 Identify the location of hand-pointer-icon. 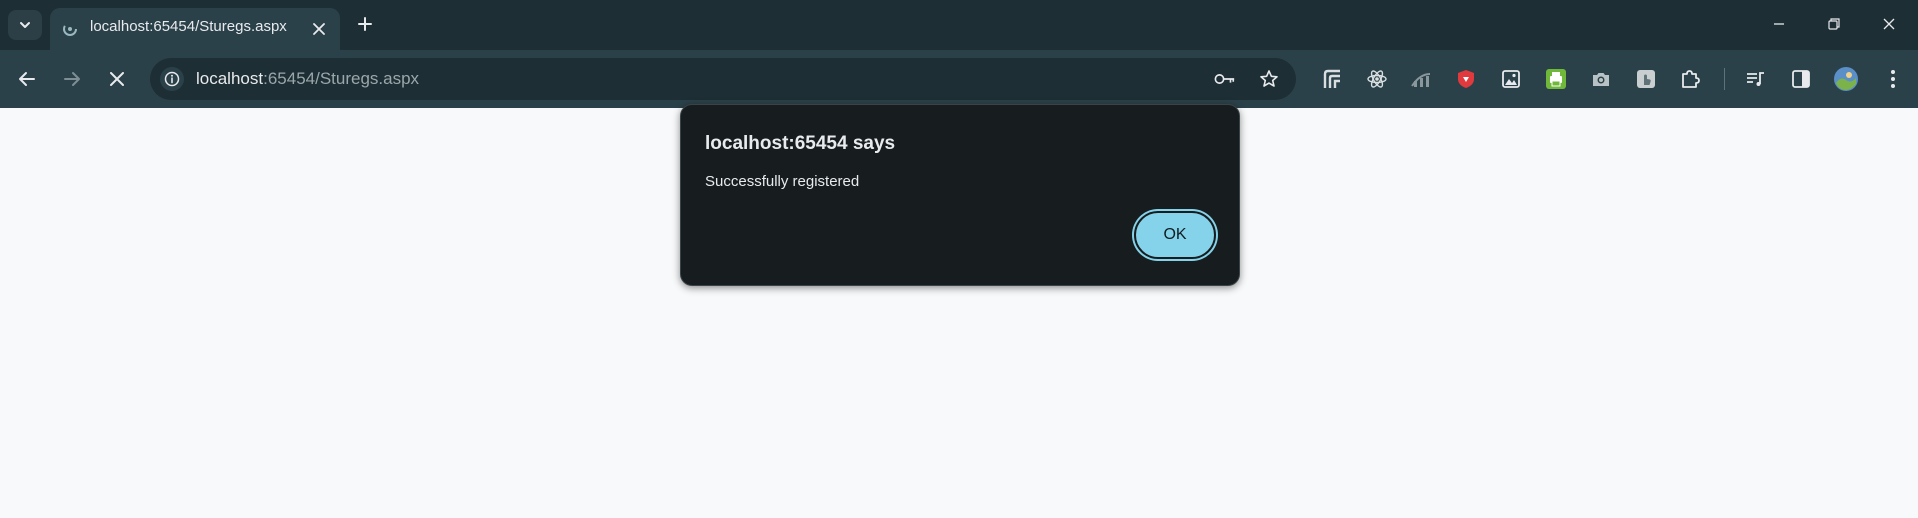
(1646, 79).